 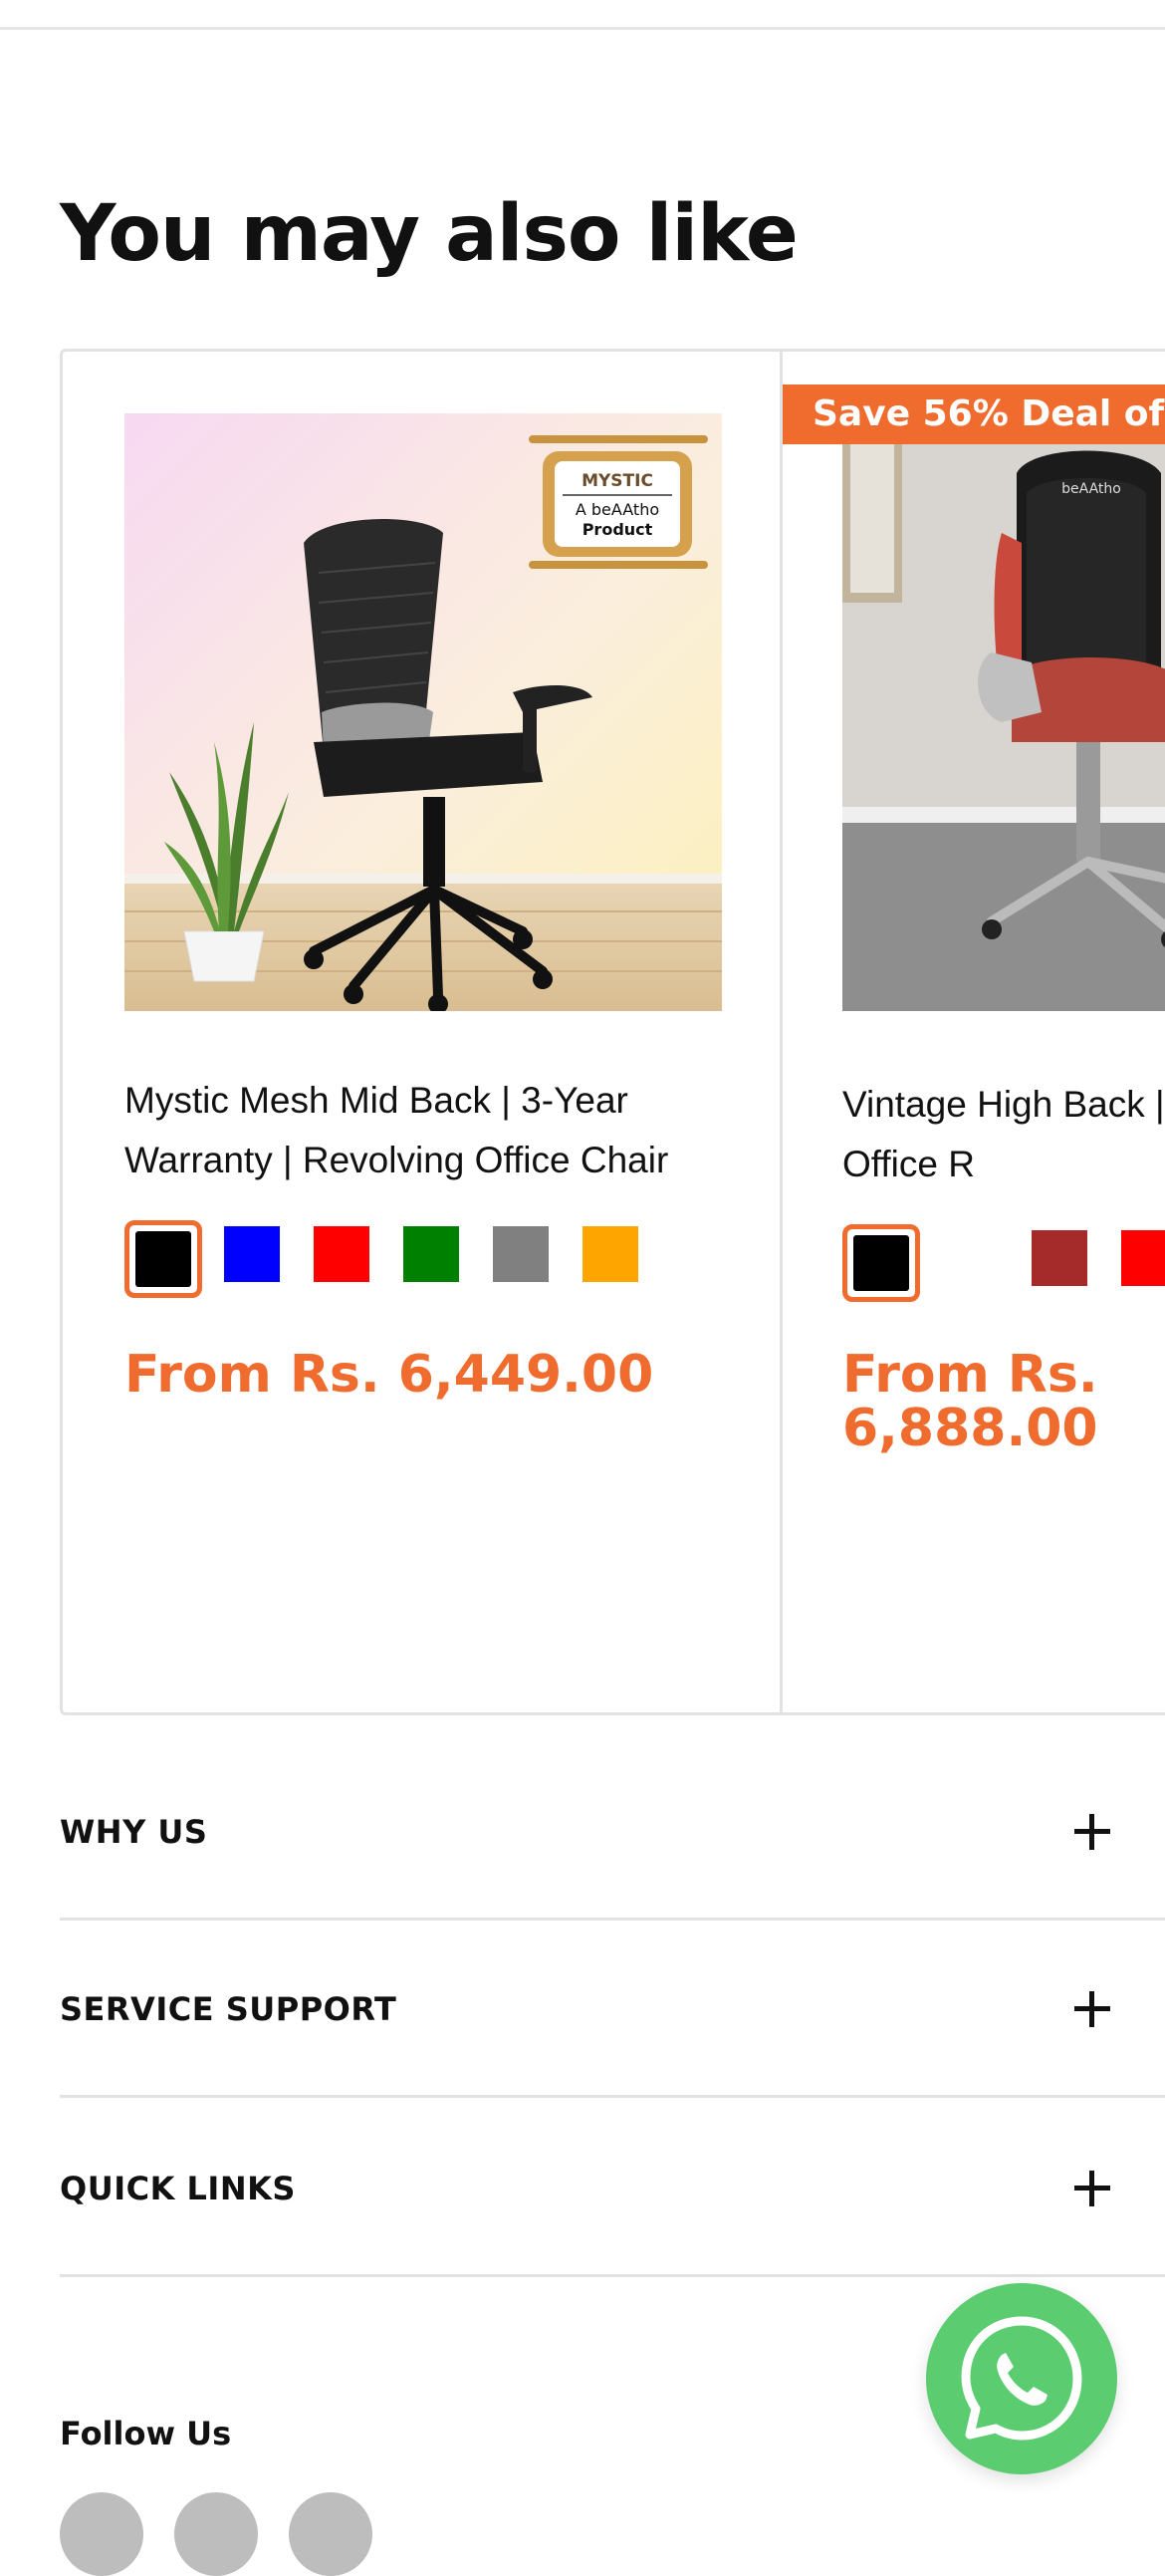 What do you see at coordinates (1003, 712) in the screenshot?
I see `product-image: beAAtho` at bounding box center [1003, 712].